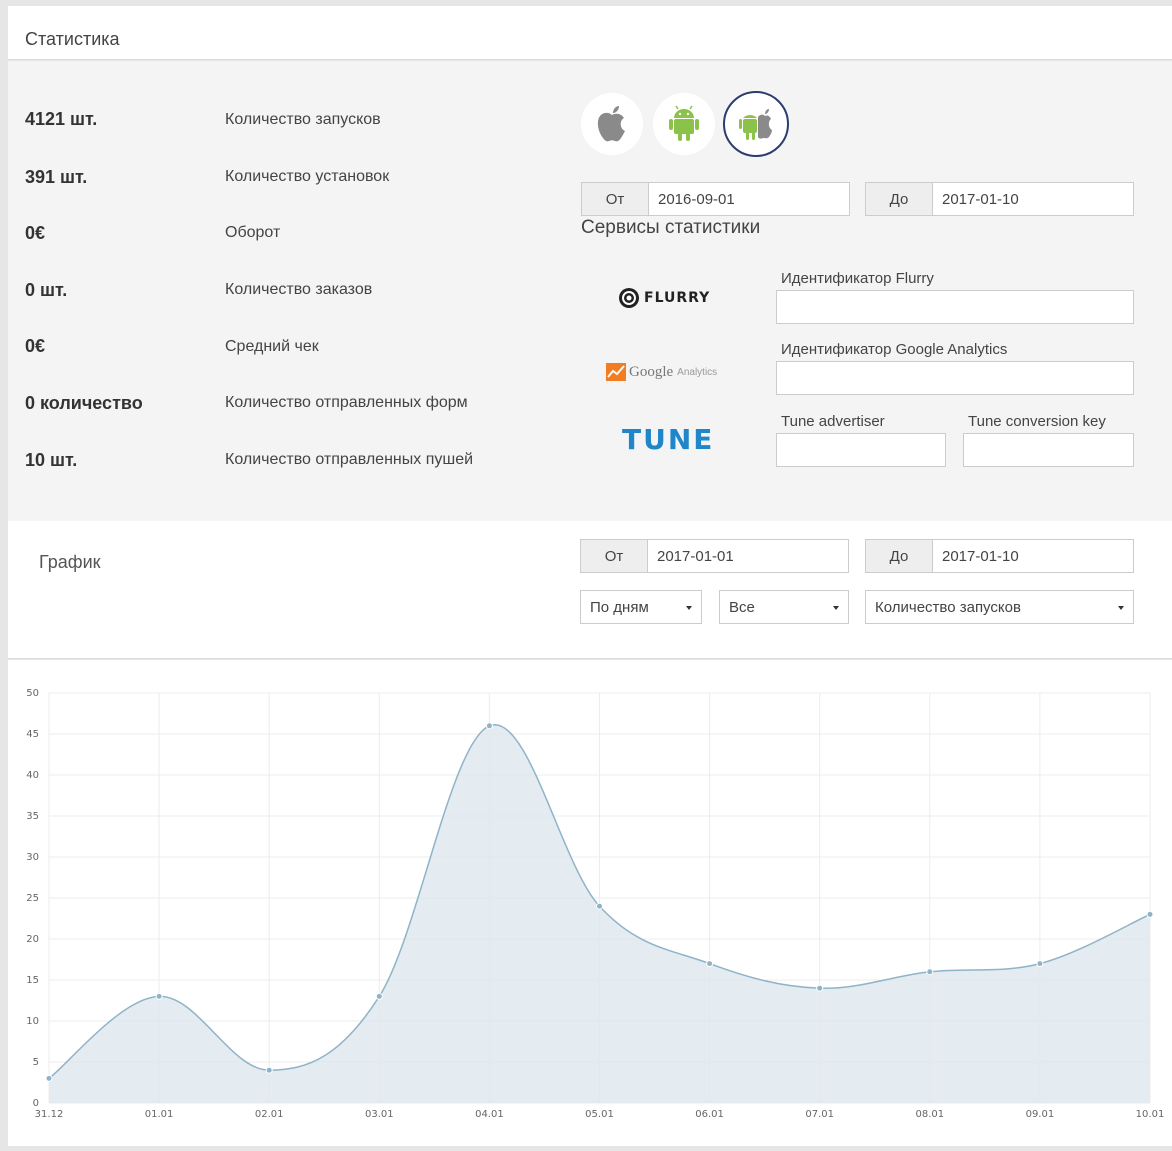  Describe the element at coordinates (70, 562) in the screenshot. I see `graph-title: График` at that location.